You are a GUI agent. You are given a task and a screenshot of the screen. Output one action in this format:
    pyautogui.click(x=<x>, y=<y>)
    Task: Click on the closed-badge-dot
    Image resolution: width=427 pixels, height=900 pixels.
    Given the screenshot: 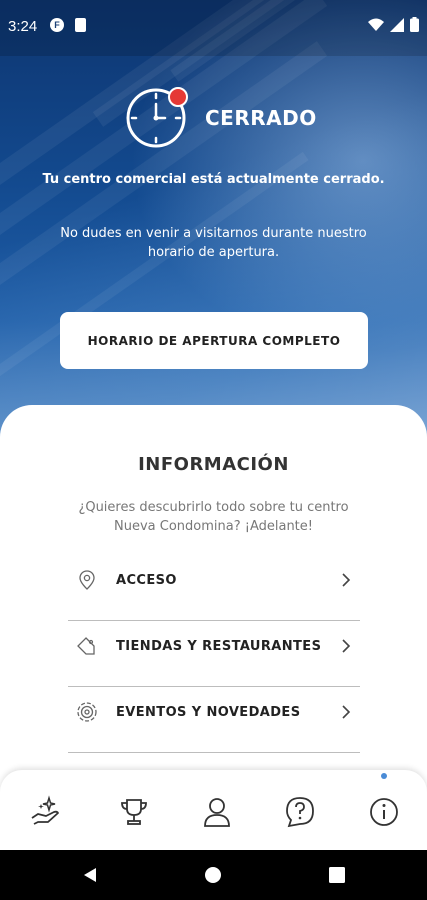 What is the action you would take?
    pyautogui.click(x=178, y=97)
    